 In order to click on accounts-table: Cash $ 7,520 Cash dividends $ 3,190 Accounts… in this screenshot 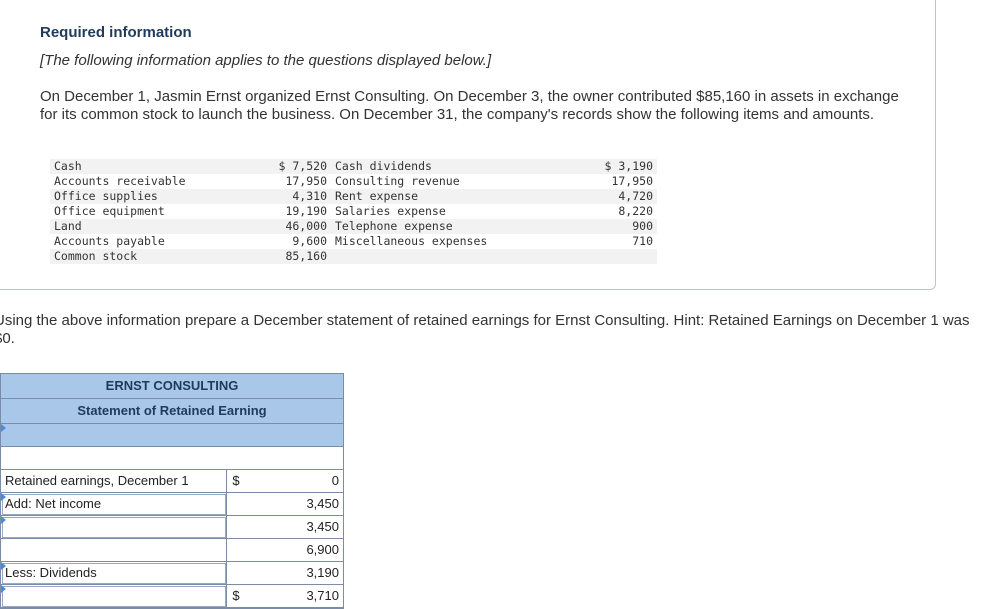, I will do `click(353, 211)`.